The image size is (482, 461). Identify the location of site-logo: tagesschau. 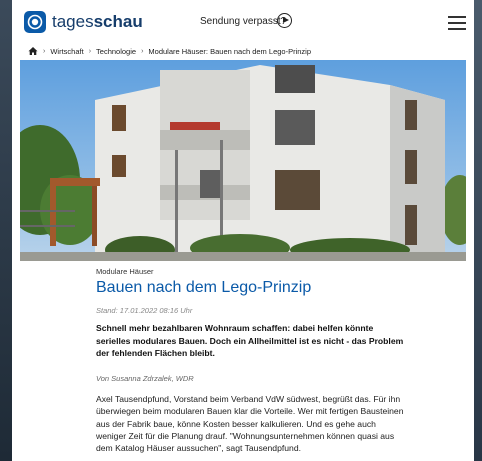
(97, 22).